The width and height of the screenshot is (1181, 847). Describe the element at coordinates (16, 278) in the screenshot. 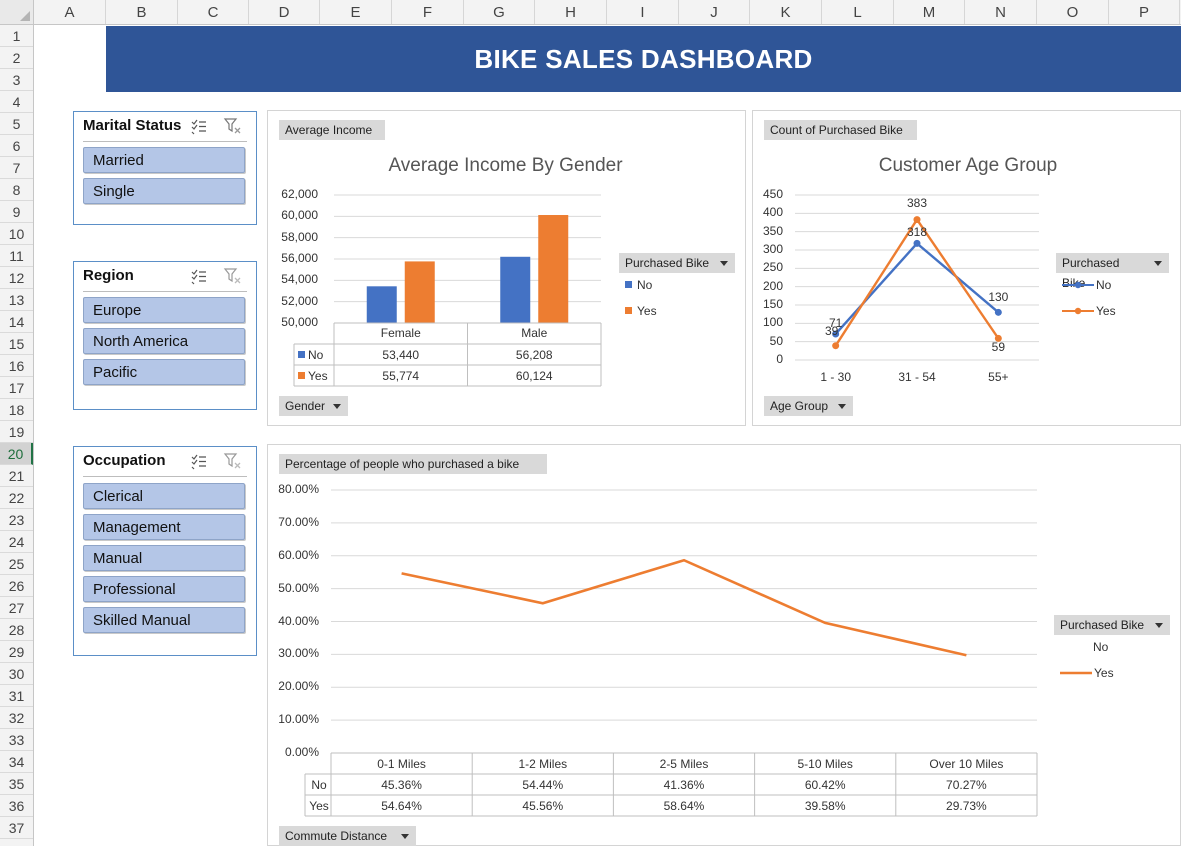

I see `row-header-12: 12` at that location.